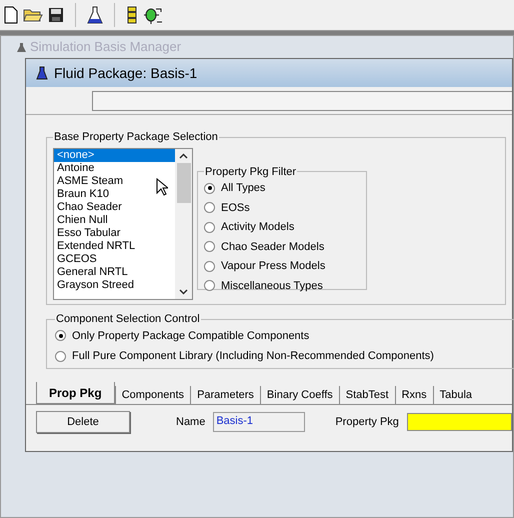  I want to click on list-item: Antoine, so click(114, 168).